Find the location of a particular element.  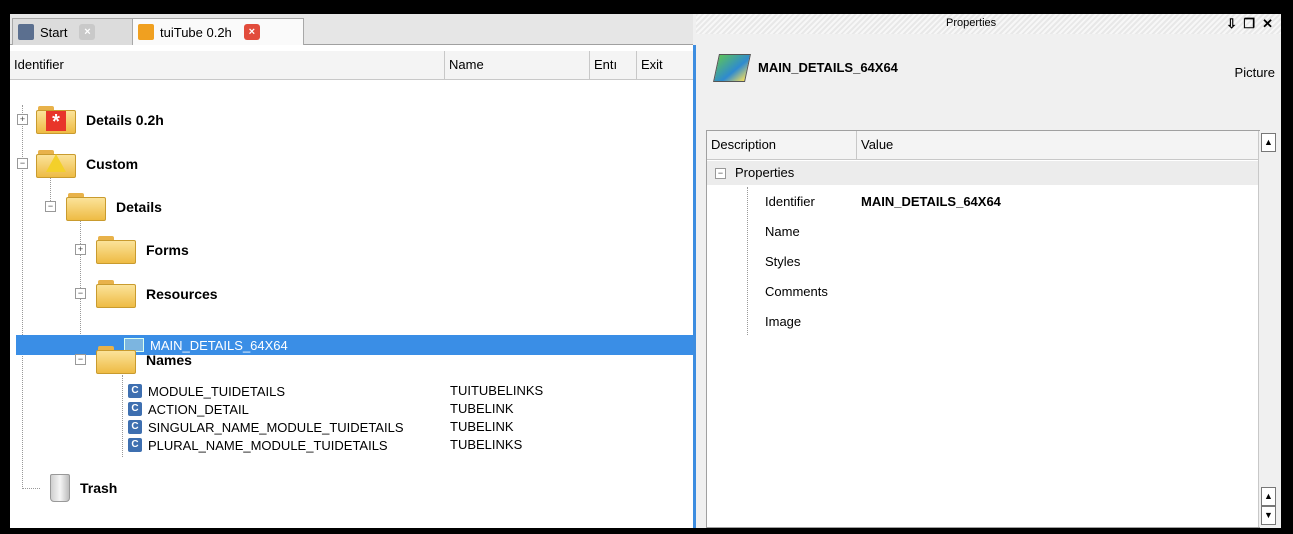

column-name: Name is located at coordinates (517, 65).